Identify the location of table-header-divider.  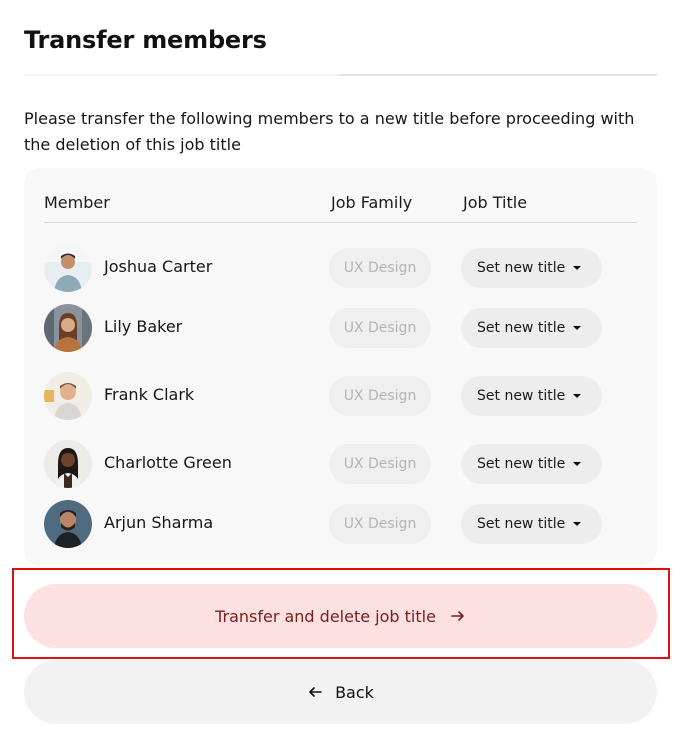
(340, 222).